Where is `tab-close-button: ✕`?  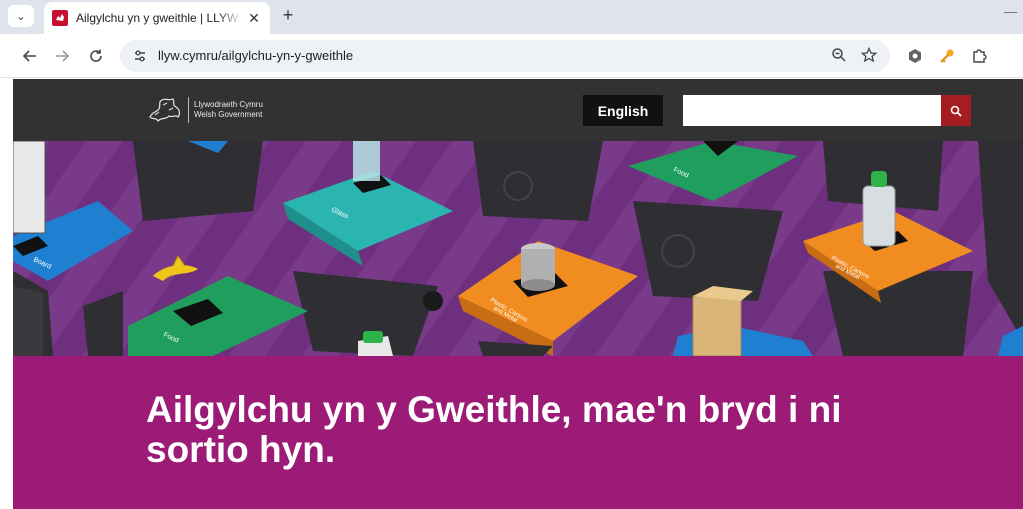 tab-close-button: ✕ is located at coordinates (254, 18).